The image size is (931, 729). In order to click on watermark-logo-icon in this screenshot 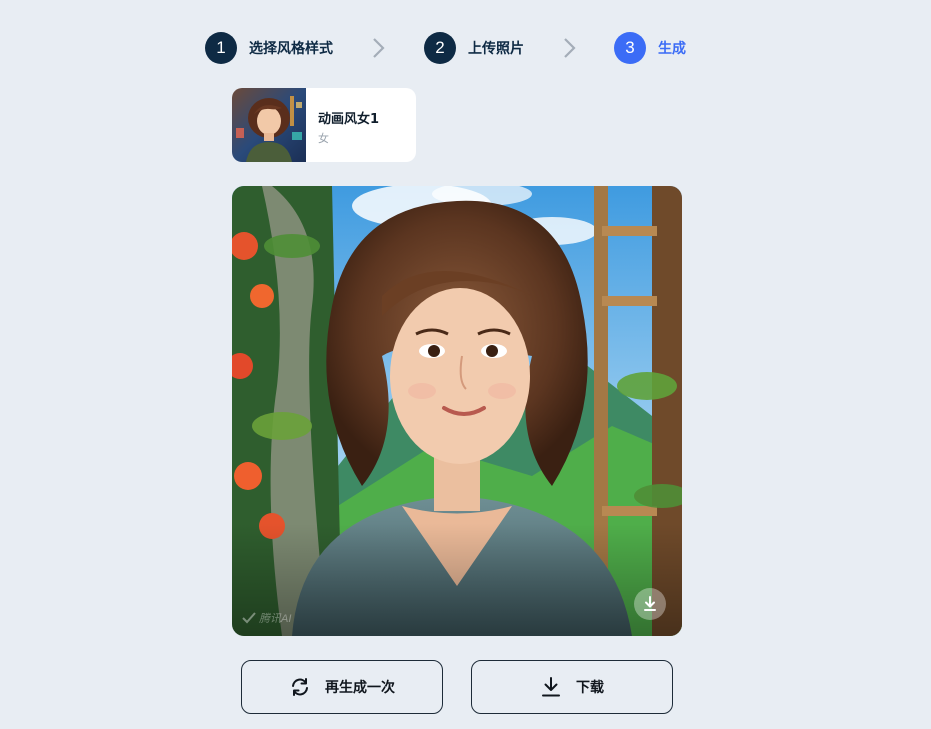, I will do `click(249, 618)`.